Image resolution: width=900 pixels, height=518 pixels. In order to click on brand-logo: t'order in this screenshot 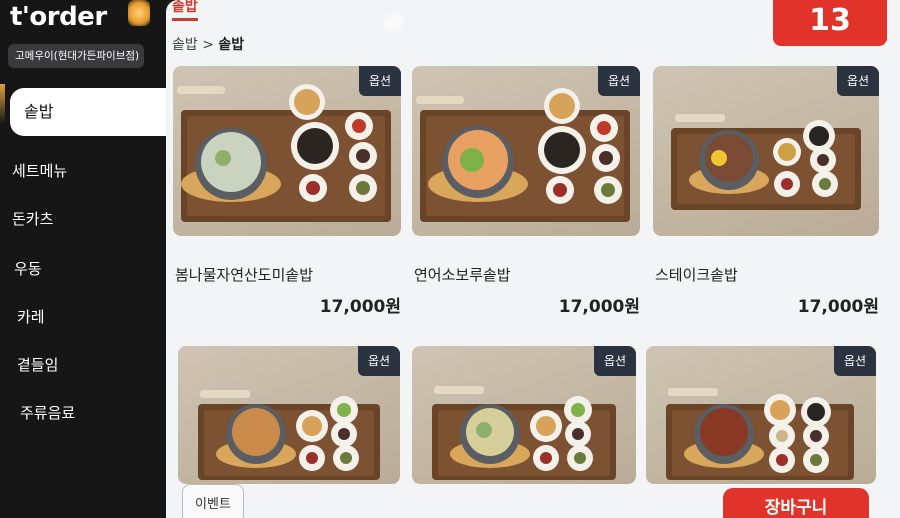, I will do `click(58, 17)`.